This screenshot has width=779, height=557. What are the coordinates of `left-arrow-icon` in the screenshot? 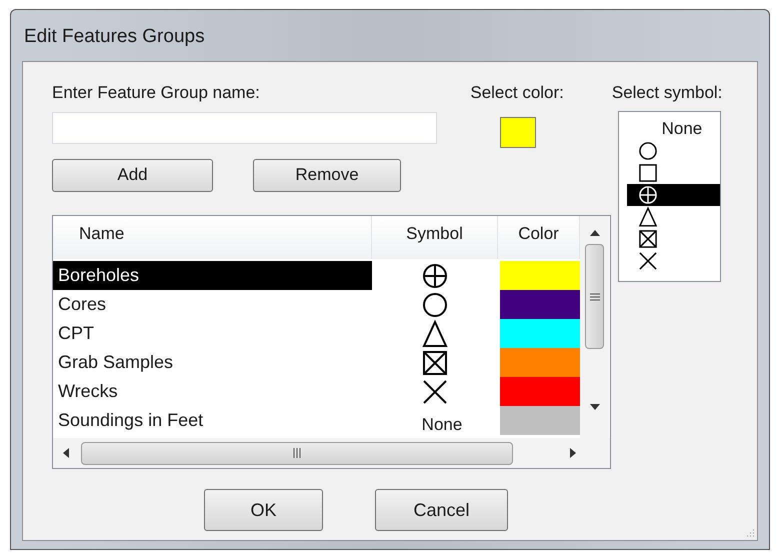 It's located at (66, 453).